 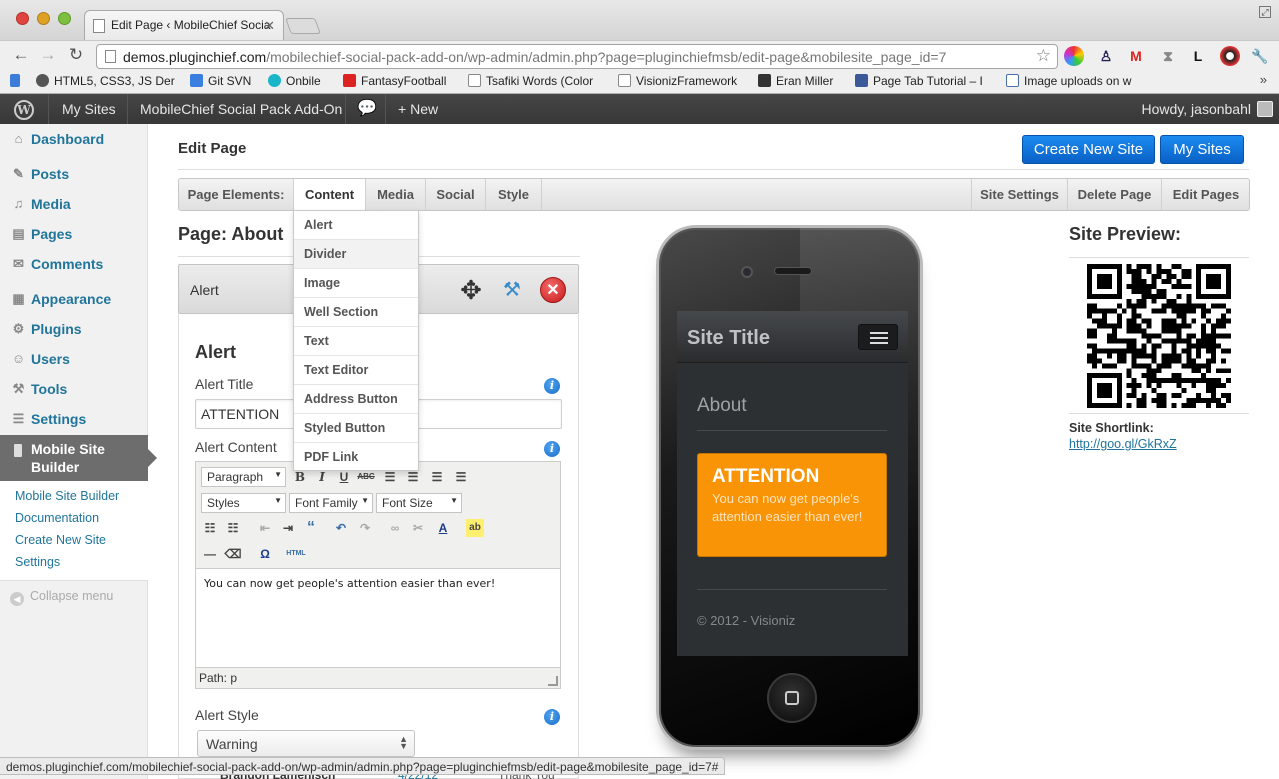 What do you see at coordinates (1043, 56) in the screenshot?
I see `bookmark-star-icon: ☆` at bounding box center [1043, 56].